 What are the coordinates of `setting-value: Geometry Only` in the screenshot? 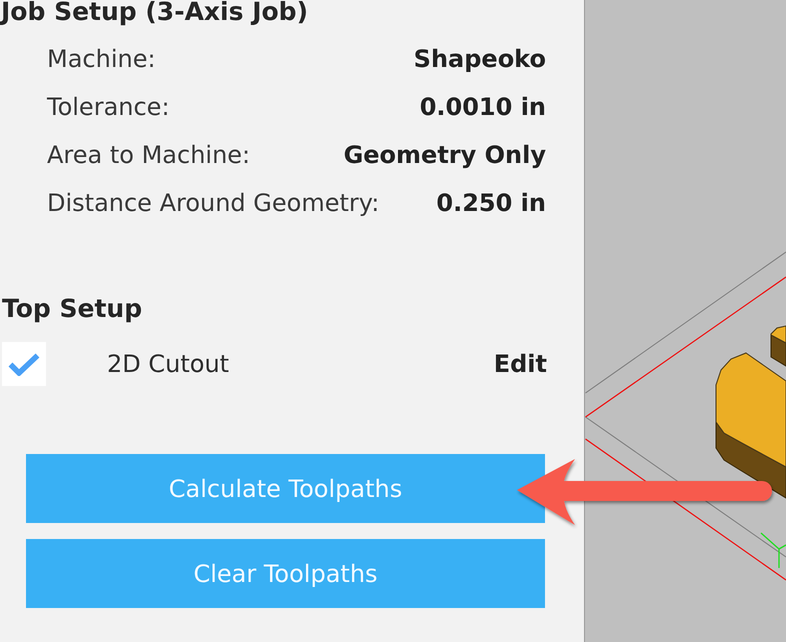 It's located at (445, 155).